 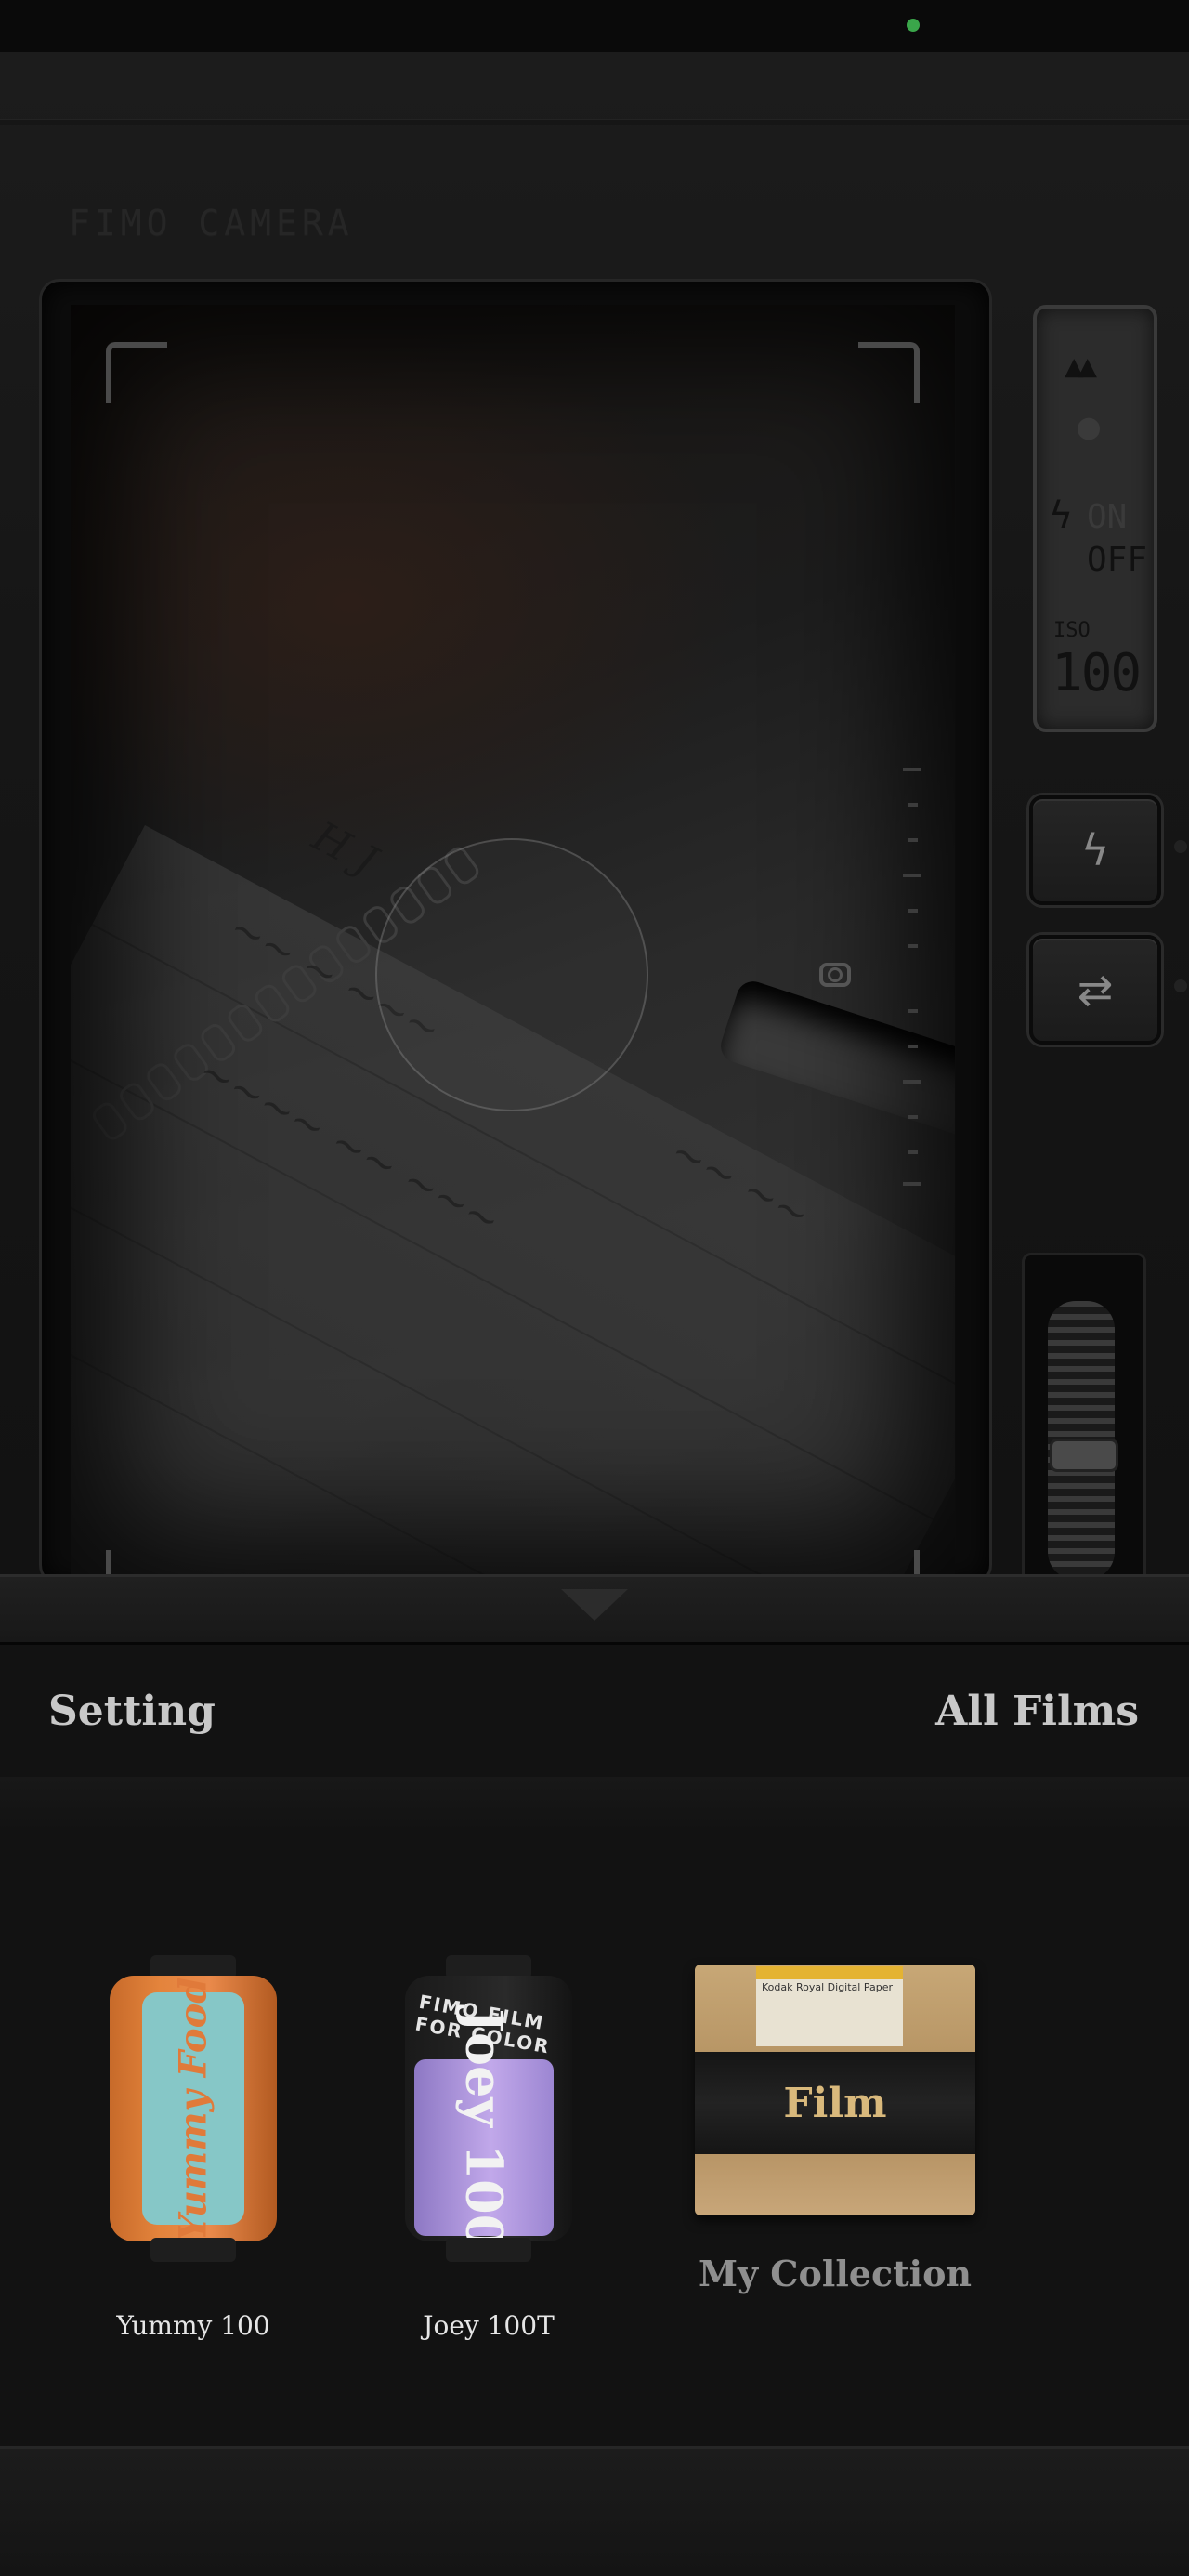 I want to click on film-label-art: Yummy Food, so click(x=193, y=2109).